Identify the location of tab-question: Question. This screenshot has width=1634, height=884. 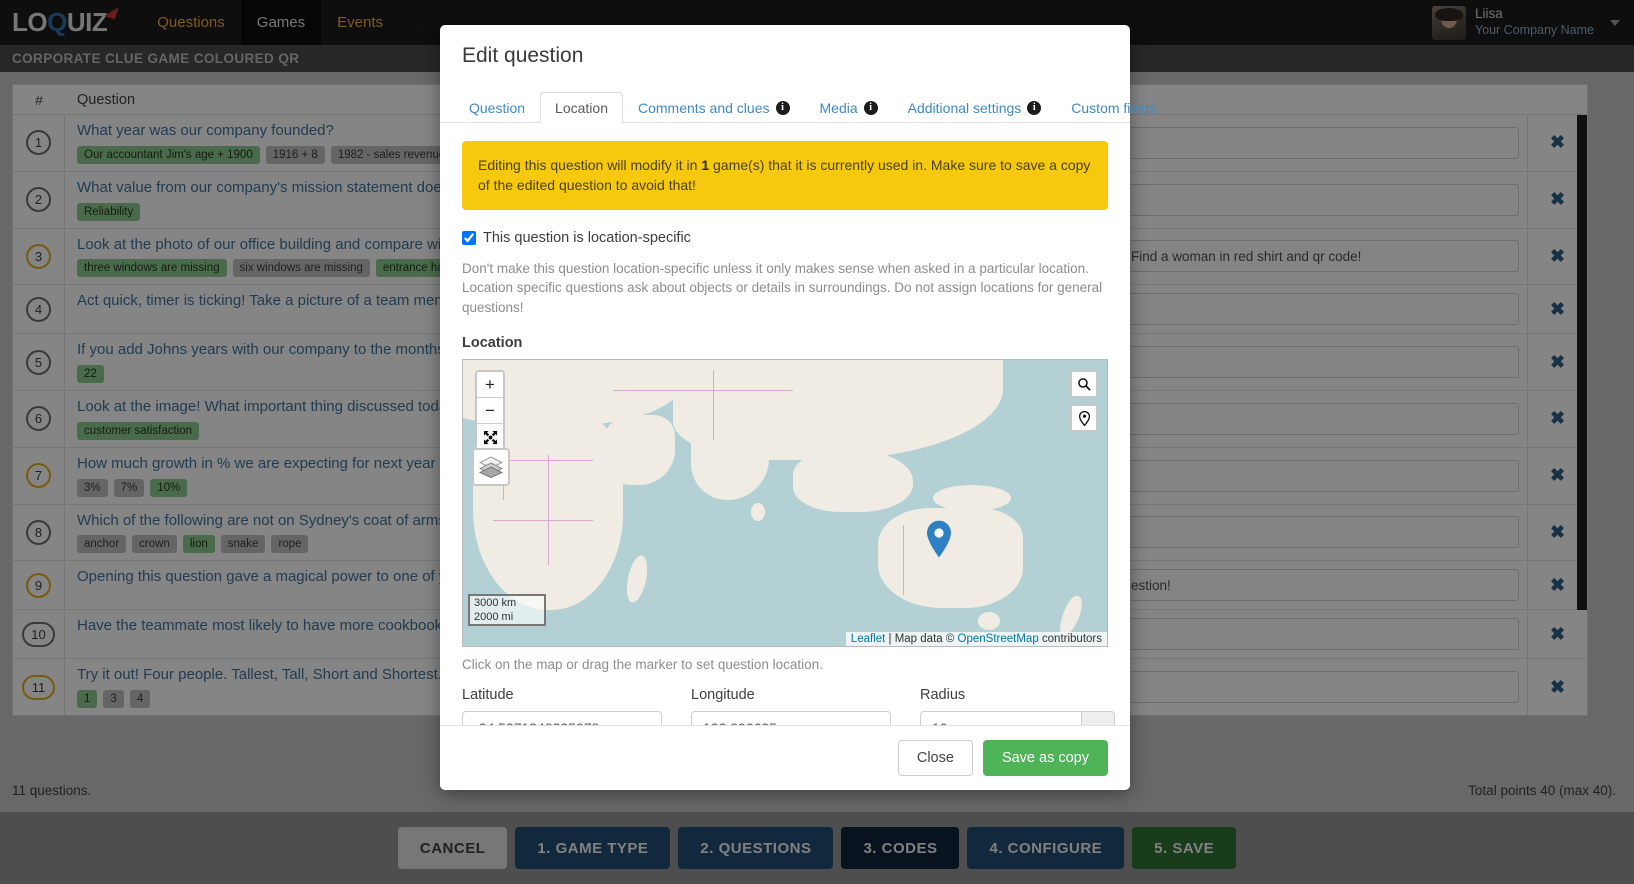
(497, 107).